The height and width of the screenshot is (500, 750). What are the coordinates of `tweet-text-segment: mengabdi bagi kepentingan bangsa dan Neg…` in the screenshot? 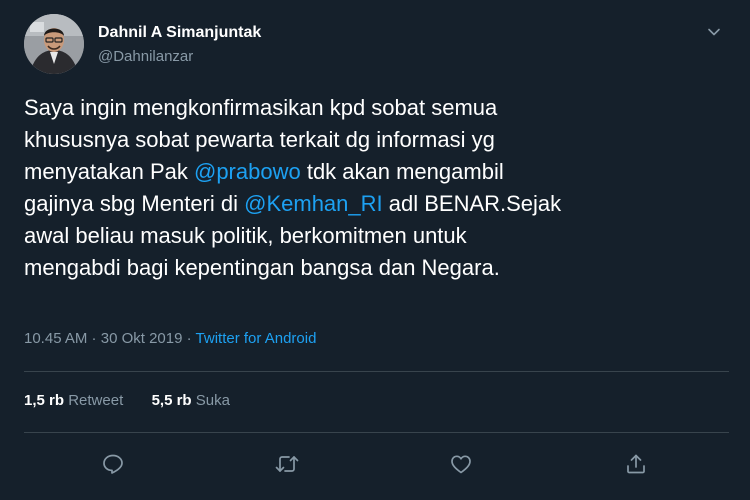 It's located at (262, 267).